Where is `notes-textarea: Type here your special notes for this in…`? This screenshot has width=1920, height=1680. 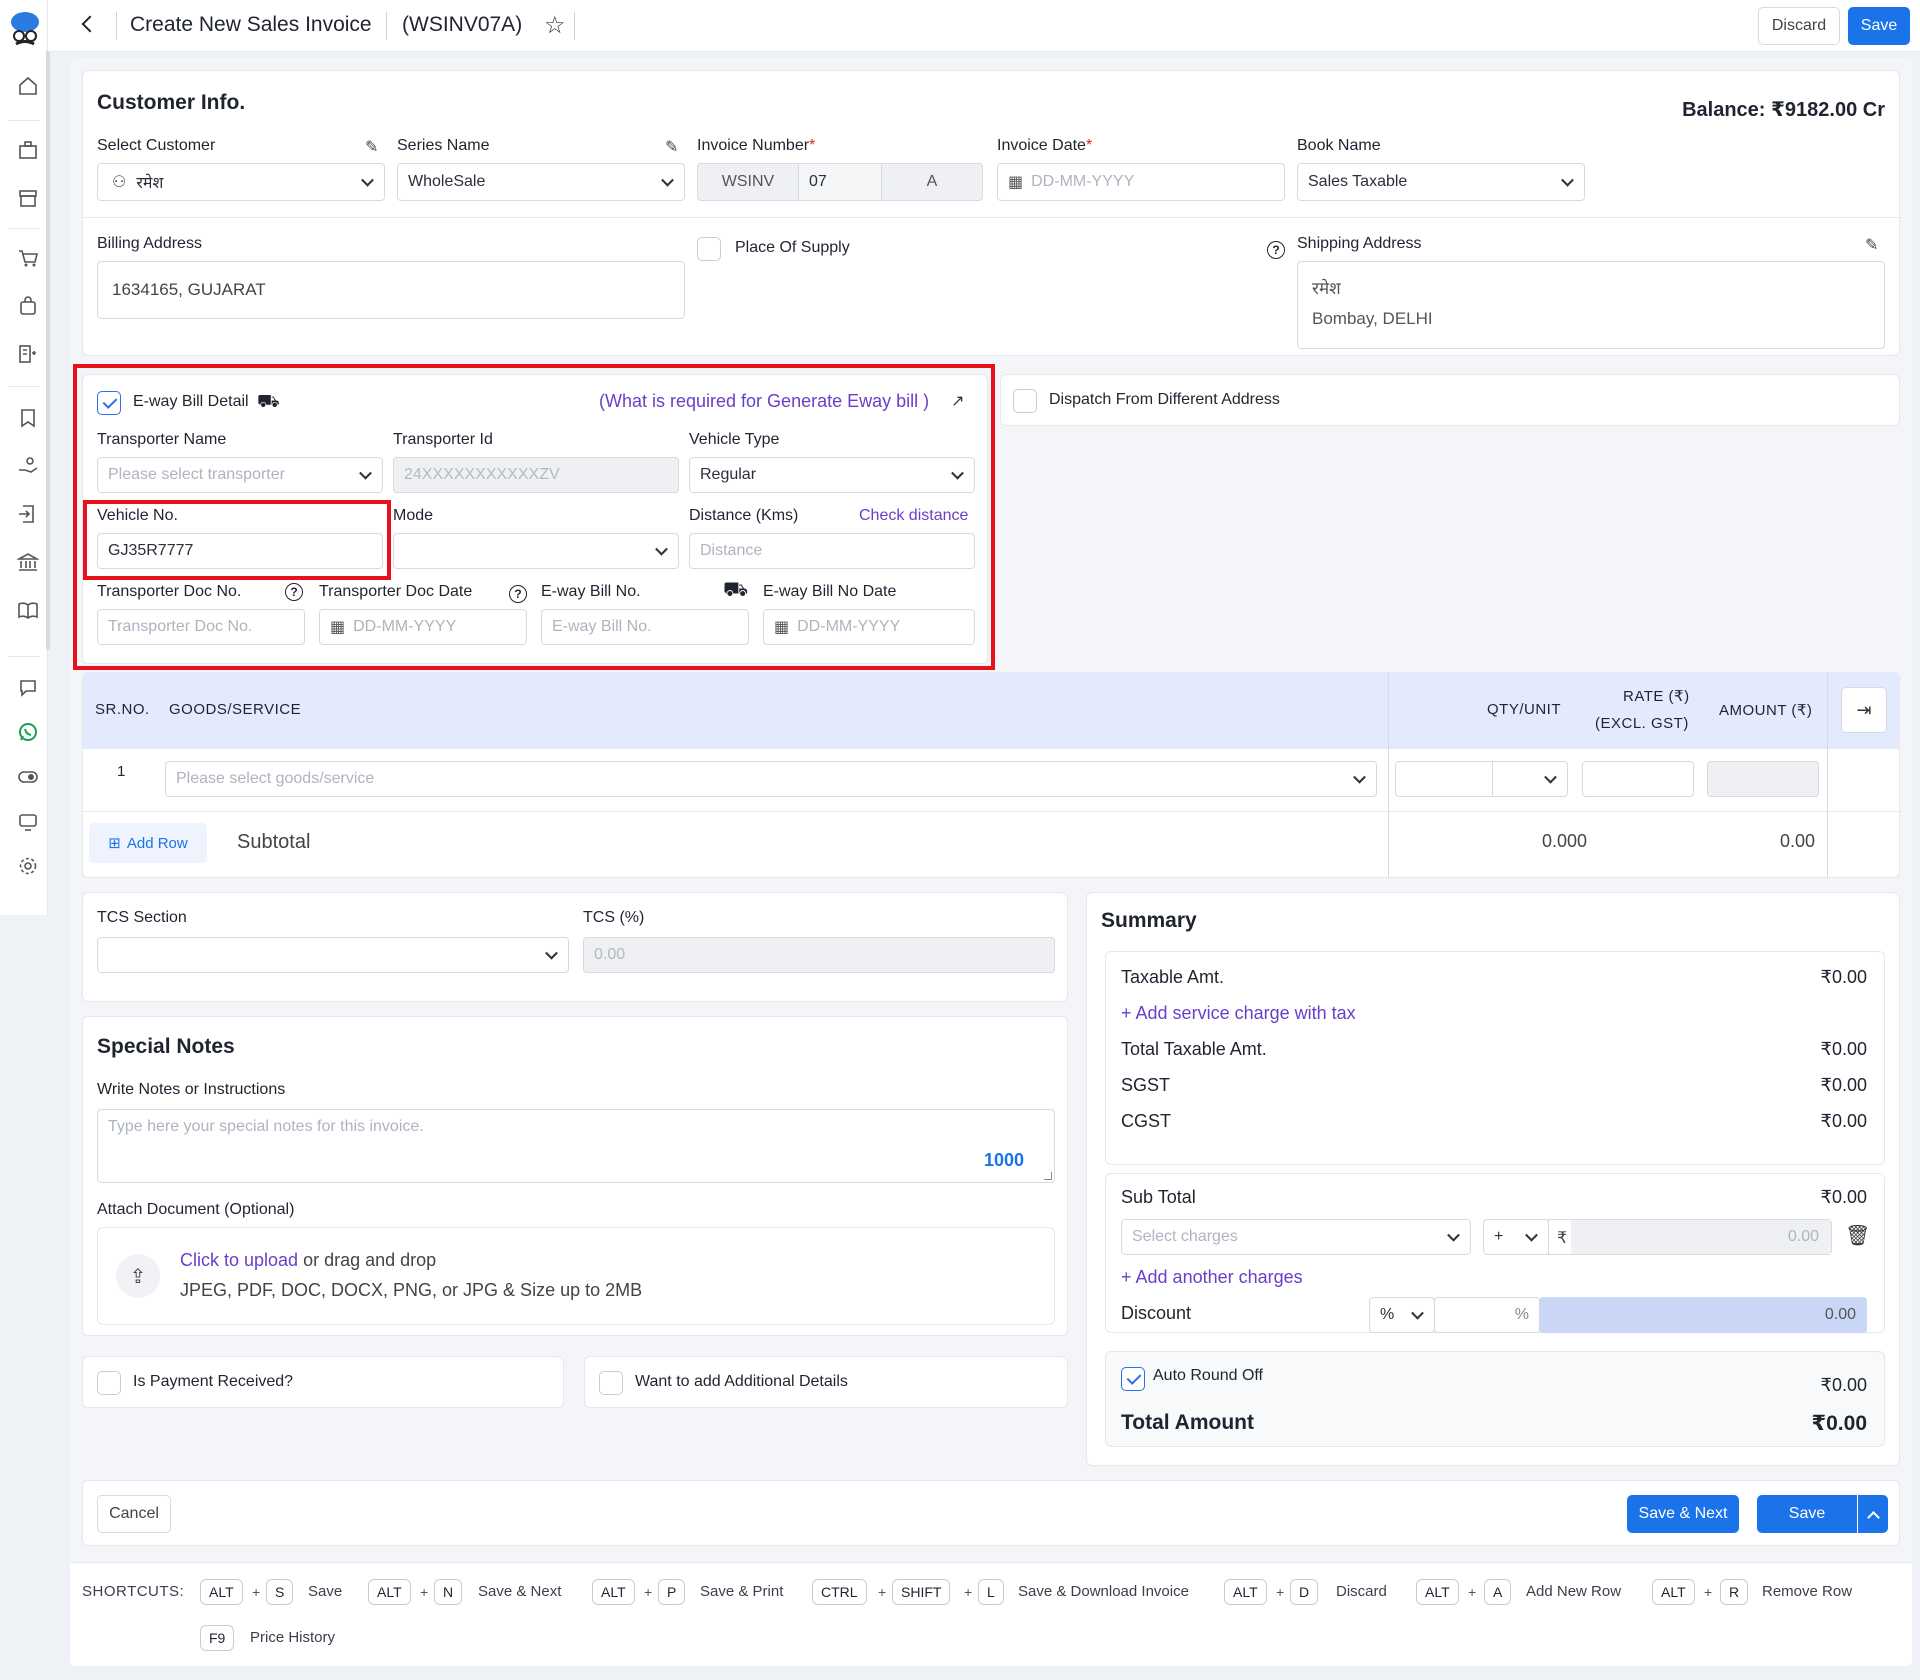
notes-textarea: Type here your special notes for this in… is located at coordinates (576, 1146).